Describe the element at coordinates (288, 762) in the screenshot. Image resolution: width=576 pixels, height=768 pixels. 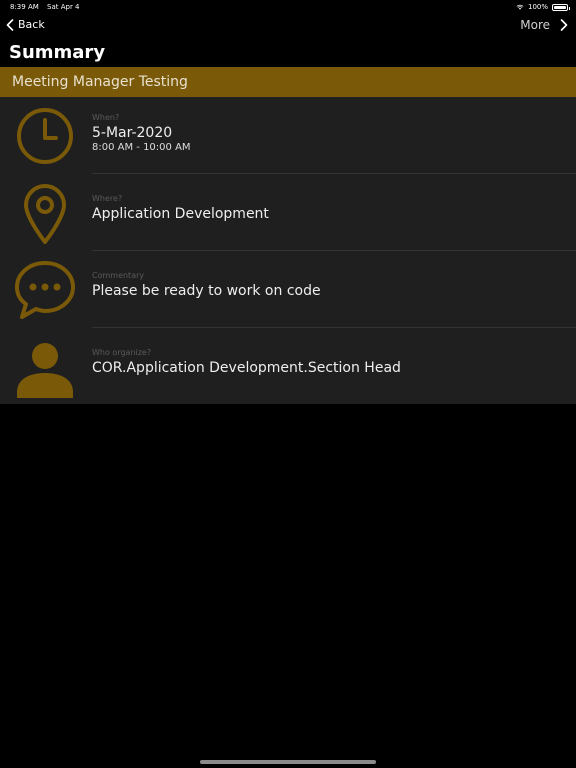
I see `home-indicator` at that location.